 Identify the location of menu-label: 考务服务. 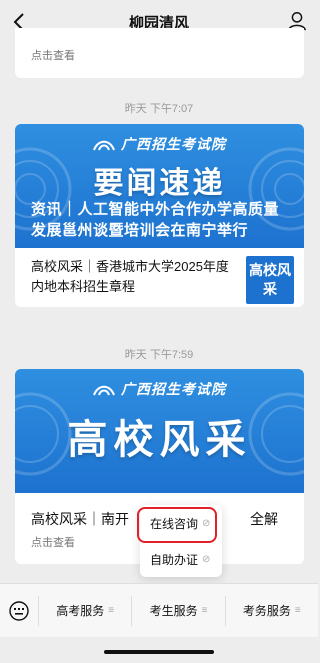
(266, 611).